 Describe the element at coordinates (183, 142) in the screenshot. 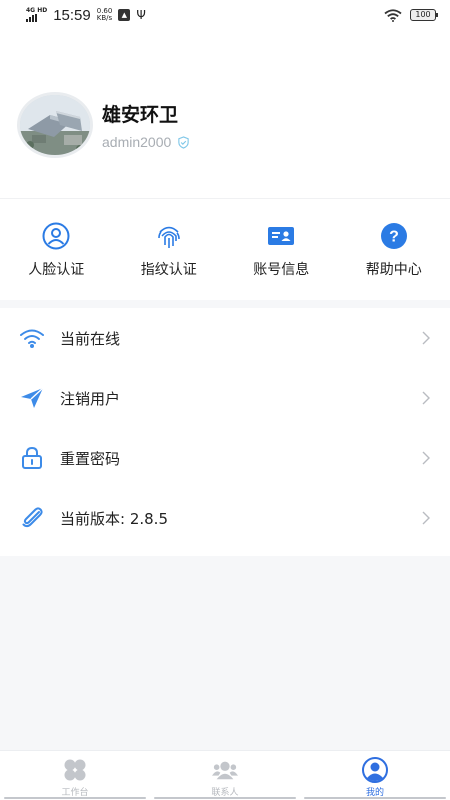

I see `verified-check-icon` at that location.